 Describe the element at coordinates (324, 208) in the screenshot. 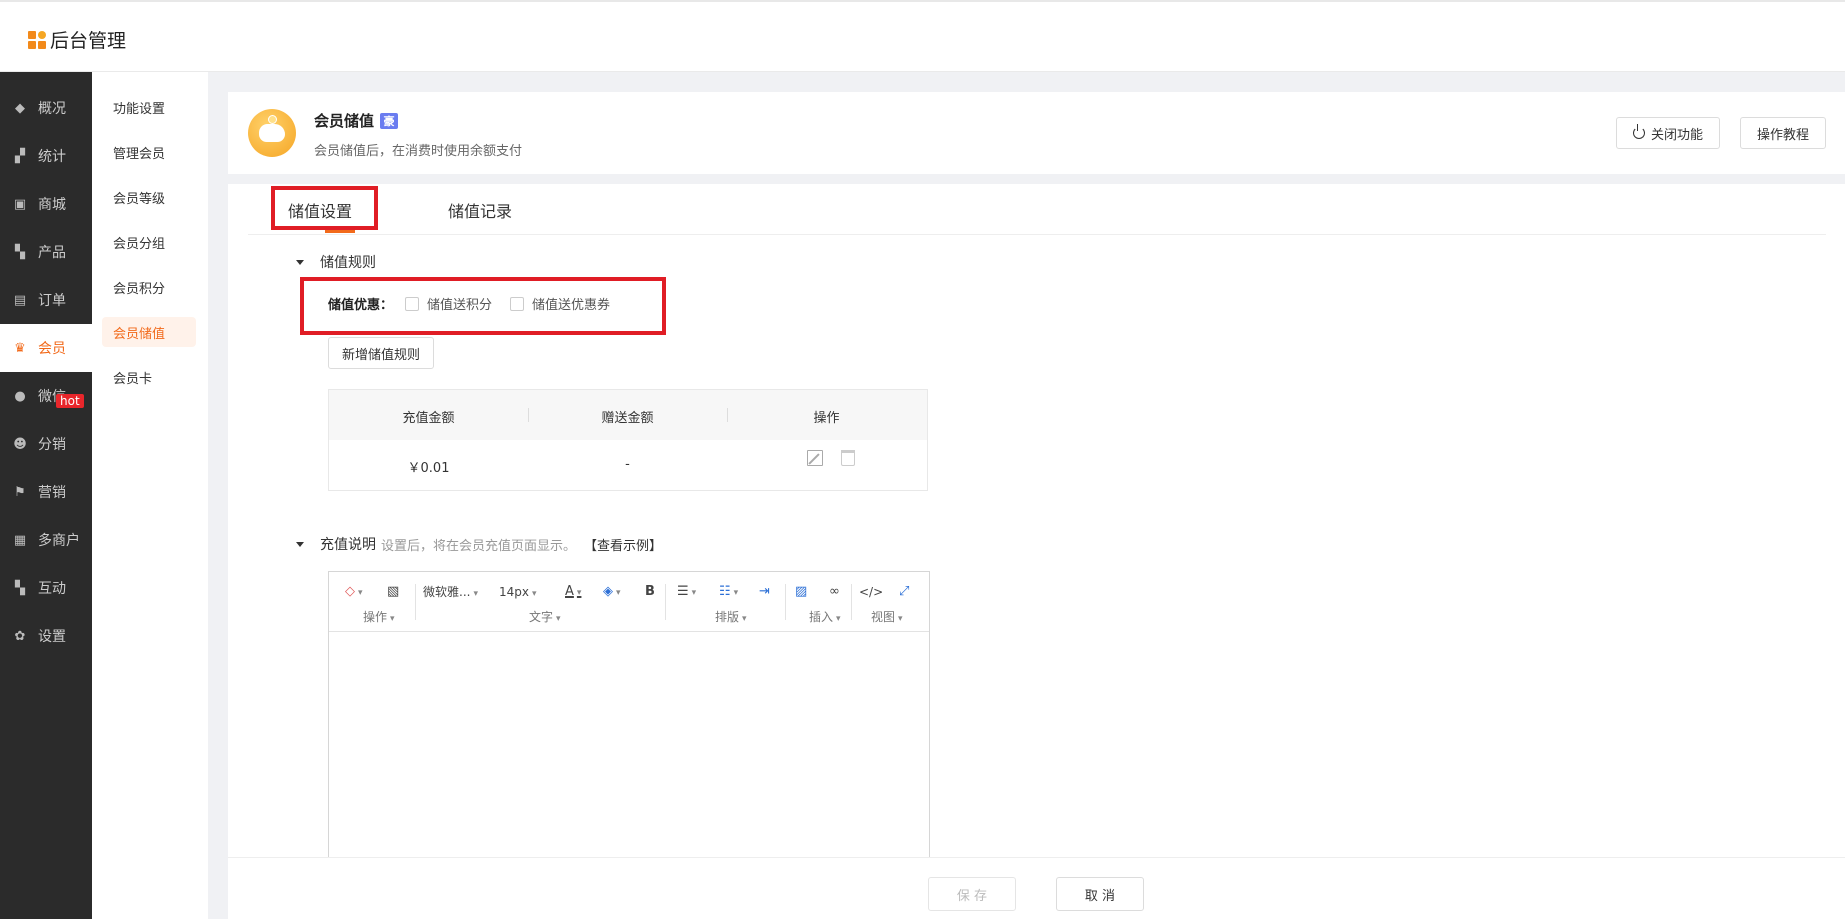

I see `highlight-box-tab` at that location.